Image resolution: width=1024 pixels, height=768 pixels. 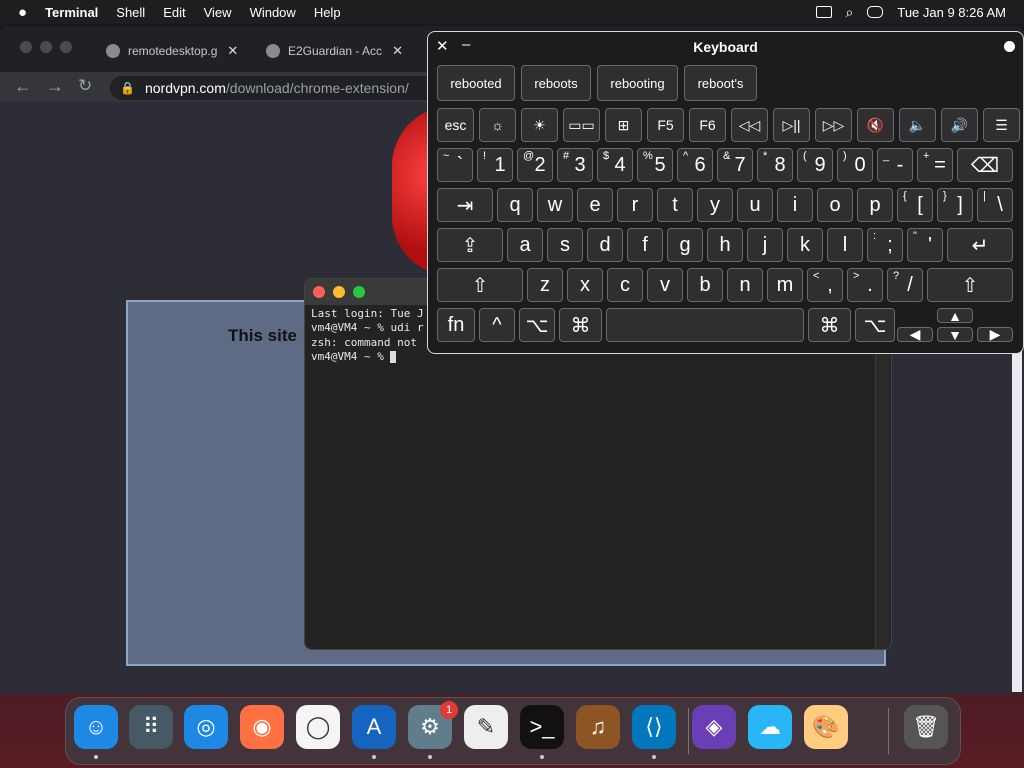 What do you see at coordinates (85, 86) in the screenshot?
I see `reload-icon: ↻` at bounding box center [85, 86].